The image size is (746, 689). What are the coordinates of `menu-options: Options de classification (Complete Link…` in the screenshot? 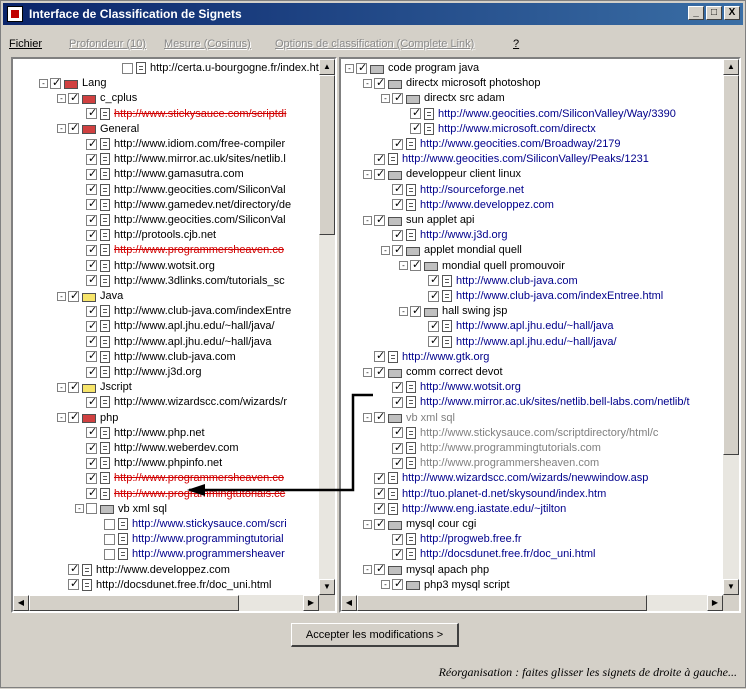 It's located at (374, 44).